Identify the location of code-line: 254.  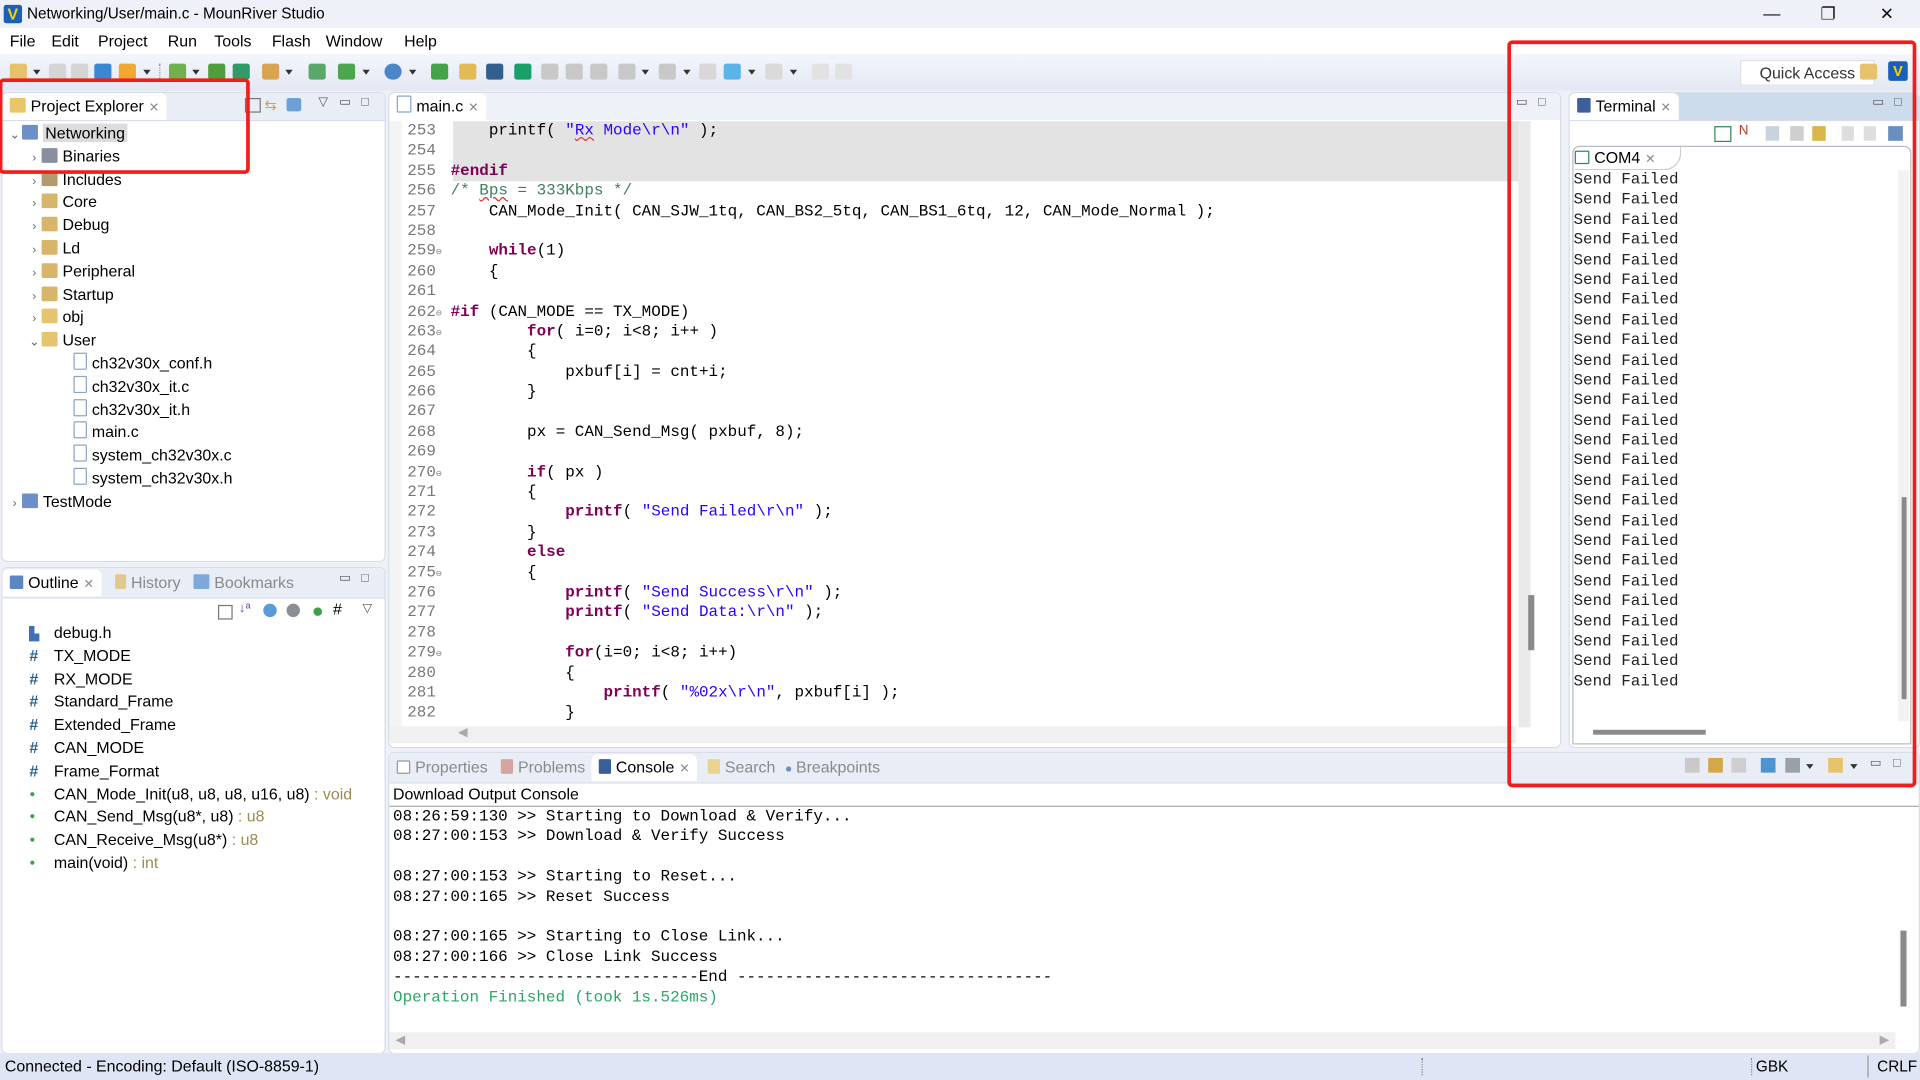
(965, 151).